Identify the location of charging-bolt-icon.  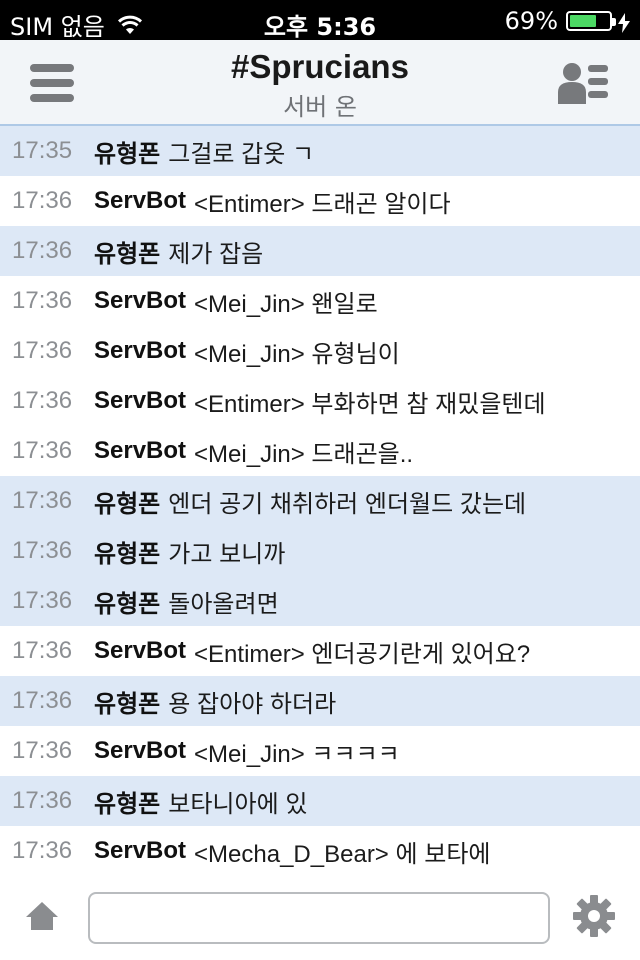
(624, 22).